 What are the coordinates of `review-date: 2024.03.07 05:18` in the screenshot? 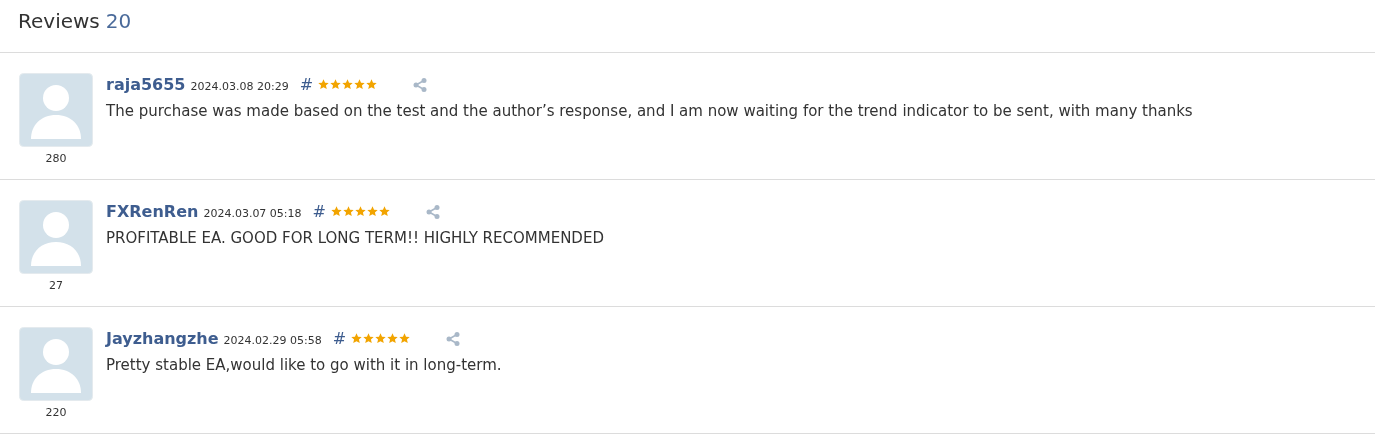 It's located at (252, 213).